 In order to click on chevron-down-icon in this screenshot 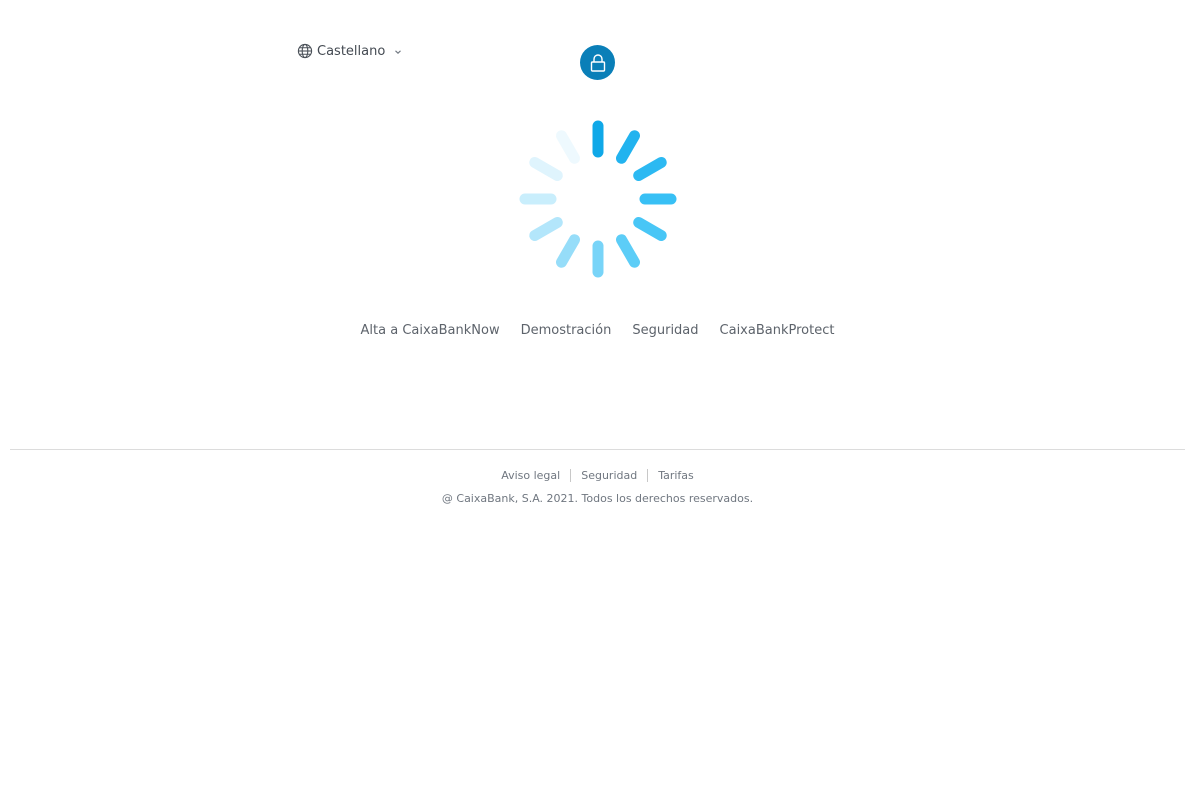, I will do `click(398, 52)`.